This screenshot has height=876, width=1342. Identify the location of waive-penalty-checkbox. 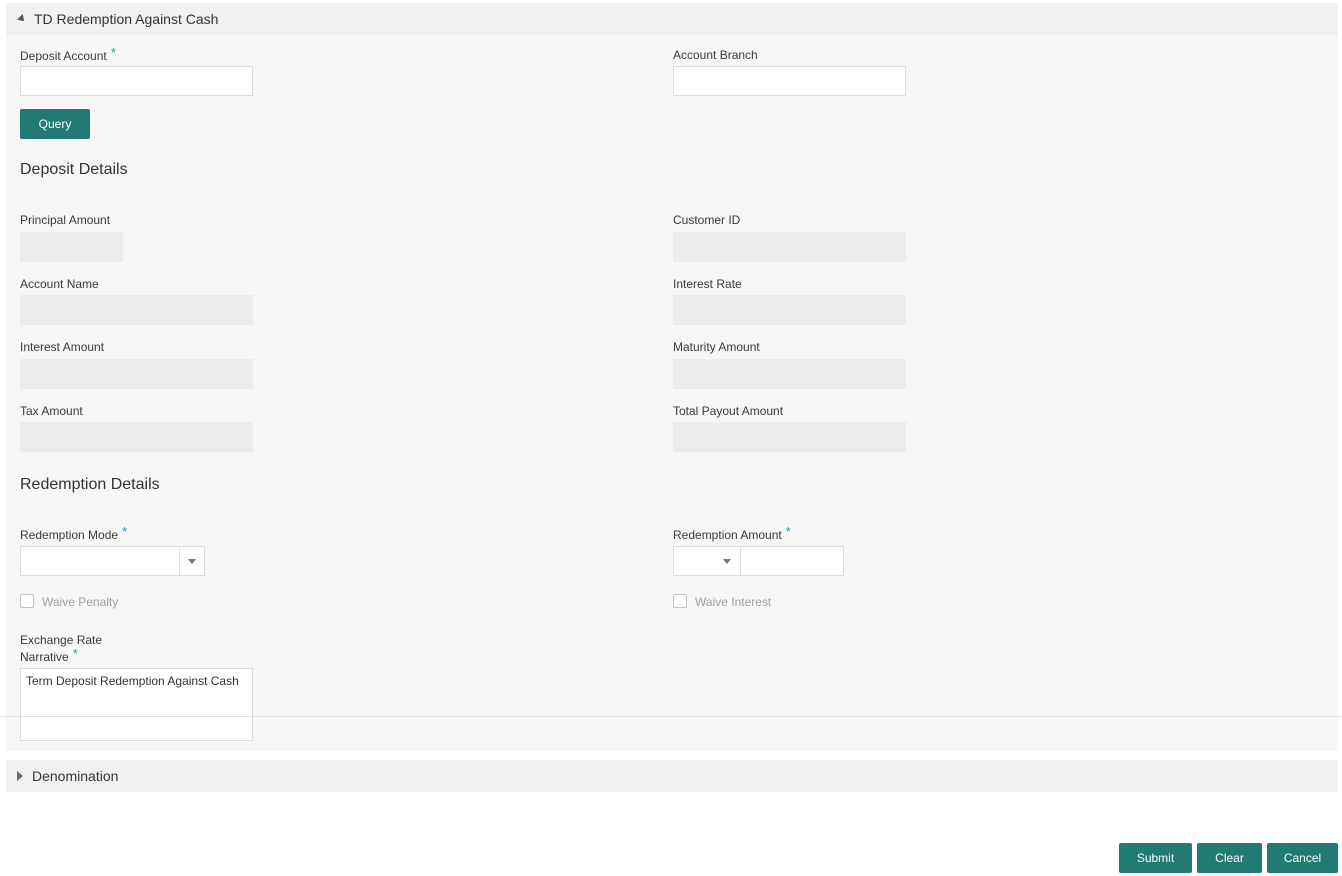
(27, 601).